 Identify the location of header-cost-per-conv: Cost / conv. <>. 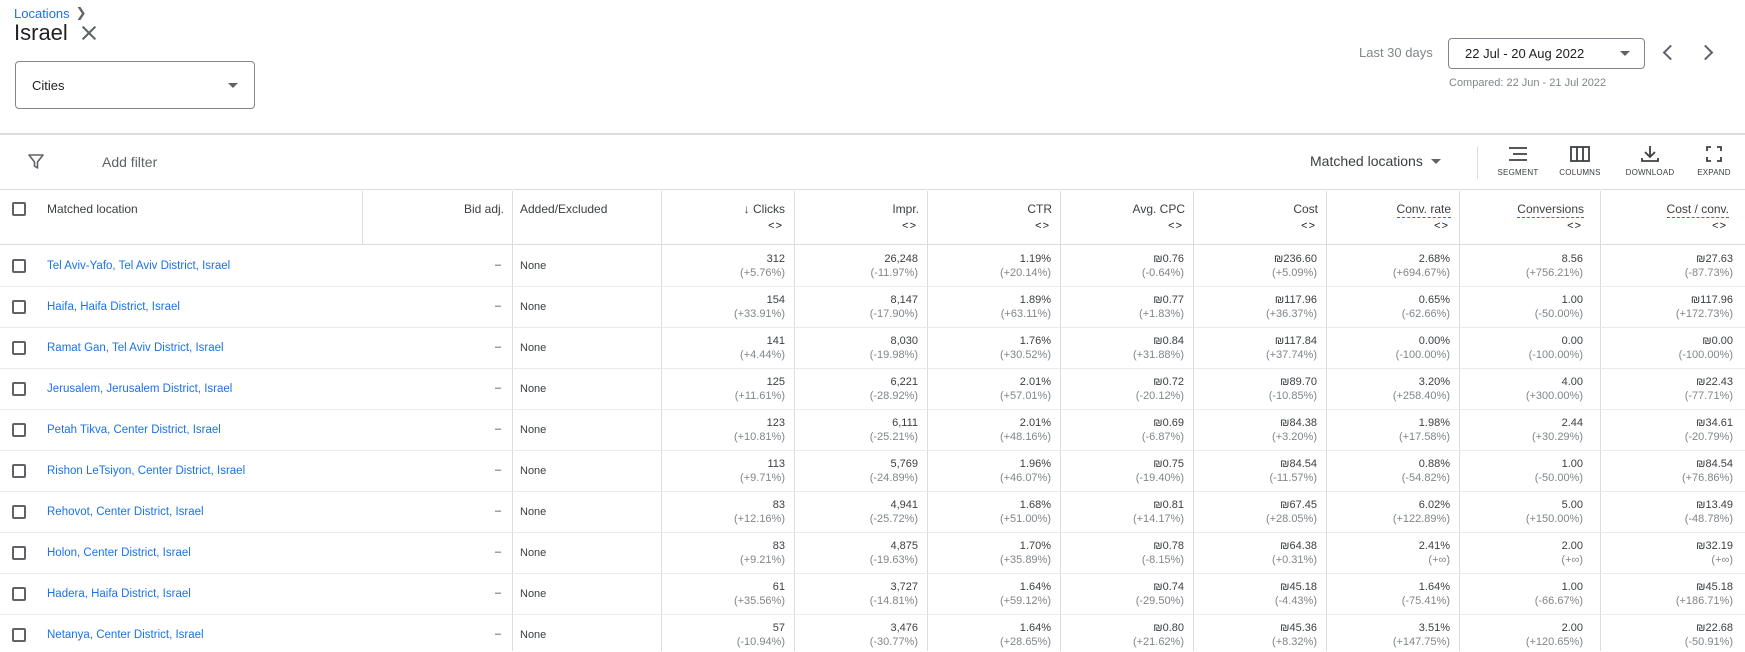
(1664, 218).